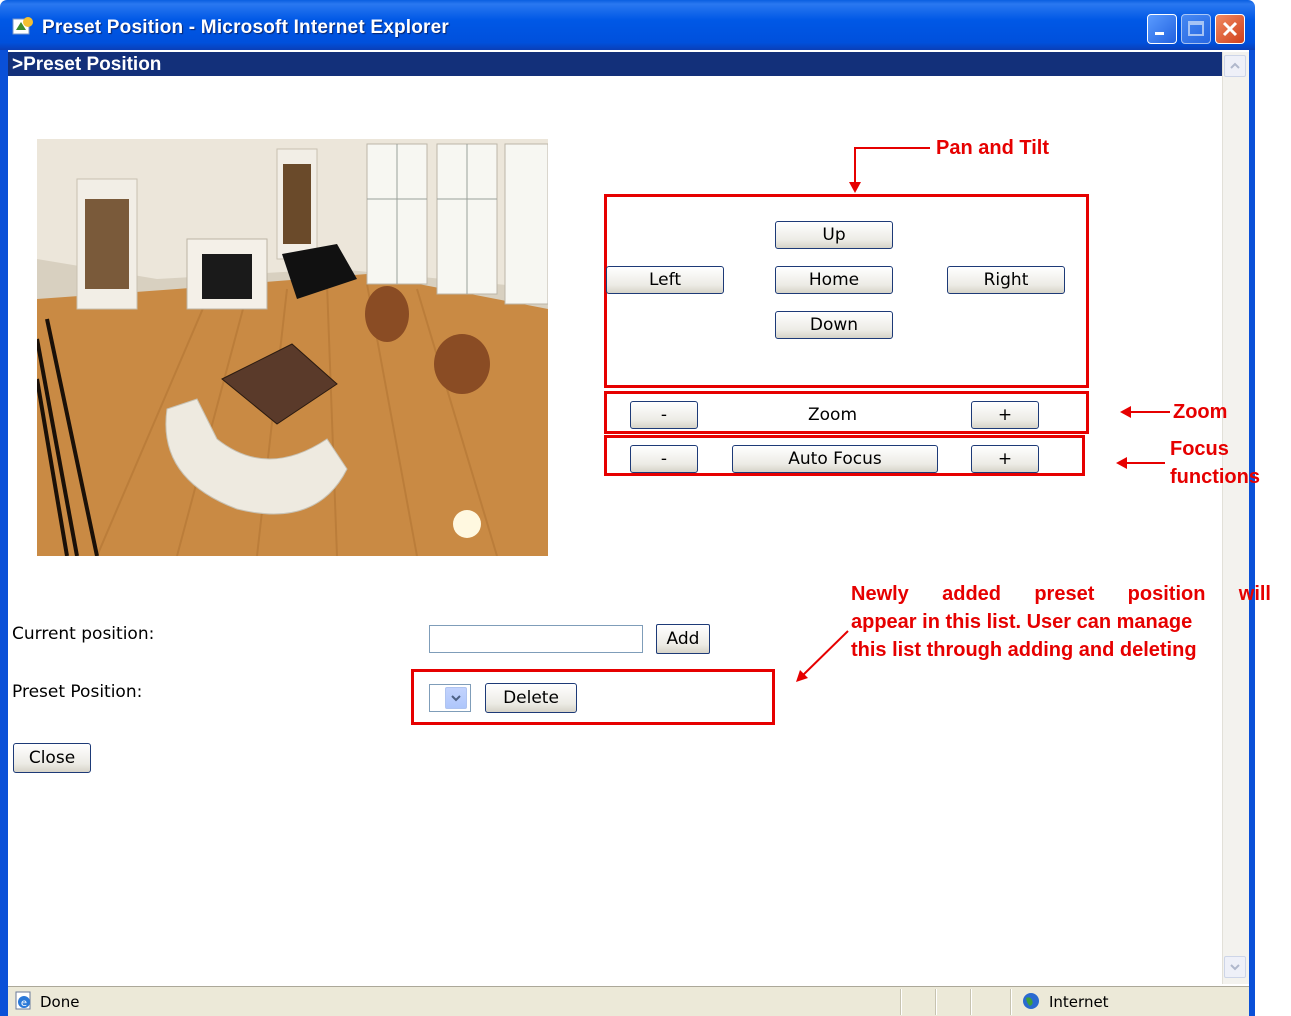 The width and height of the screenshot is (1291, 1016). I want to click on dropdown-arrow-button, so click(456, 698).